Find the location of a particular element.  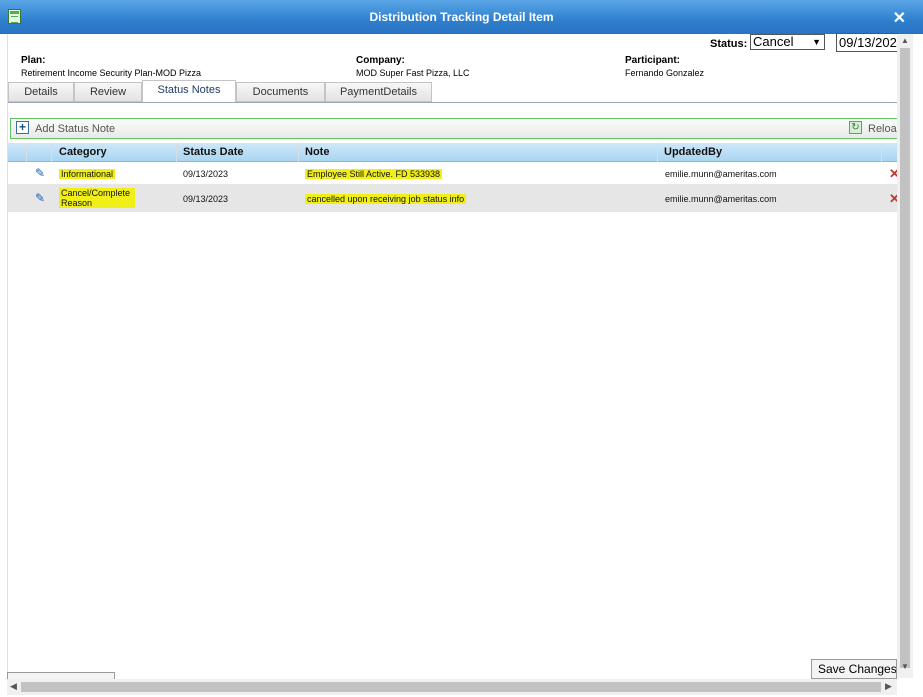

add-icon: + is located at coordinates (22, 127).